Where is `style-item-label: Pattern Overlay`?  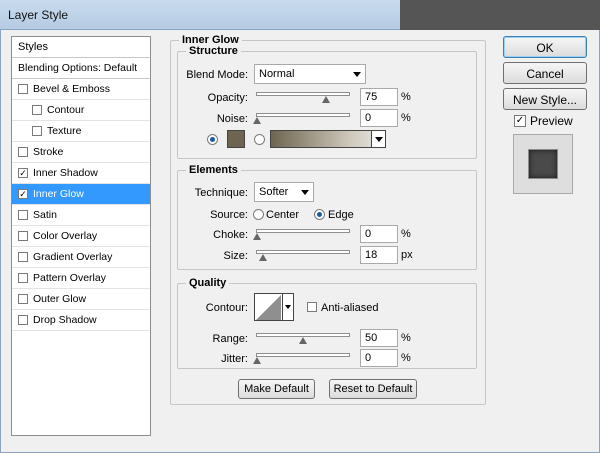
style-item-label: Pattern Overlay is located at coordinates (69, 278).